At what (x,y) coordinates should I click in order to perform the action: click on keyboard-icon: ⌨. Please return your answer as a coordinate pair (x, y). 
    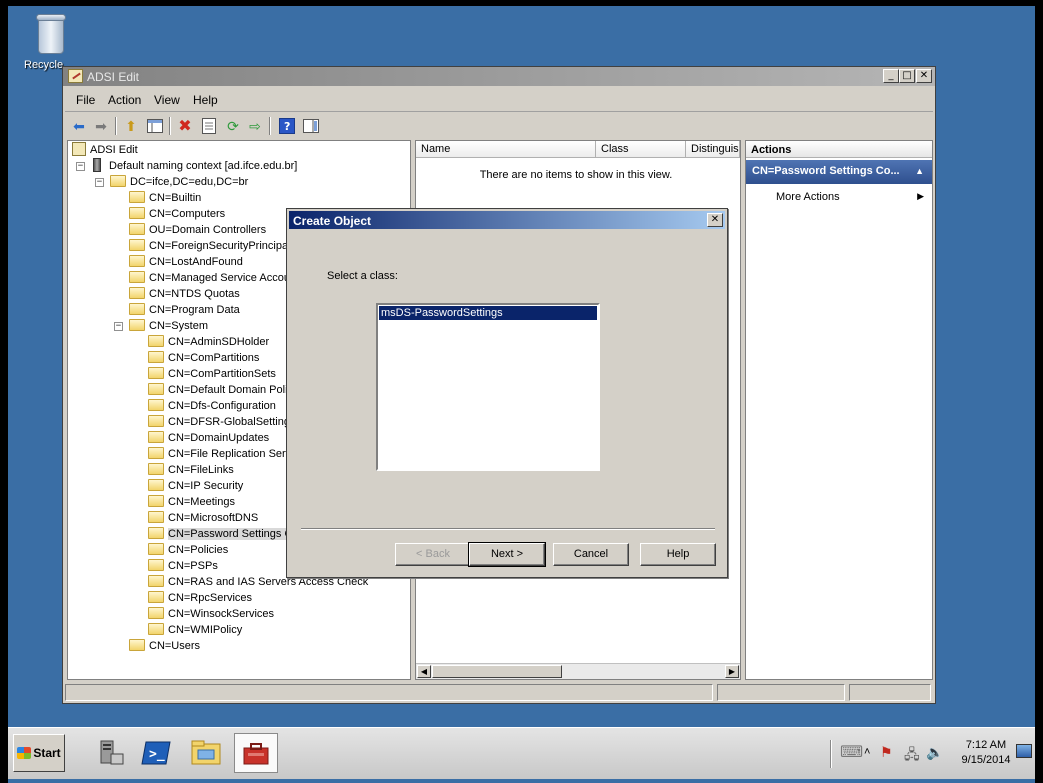
    Looking at the image, I should click on (851, 752).